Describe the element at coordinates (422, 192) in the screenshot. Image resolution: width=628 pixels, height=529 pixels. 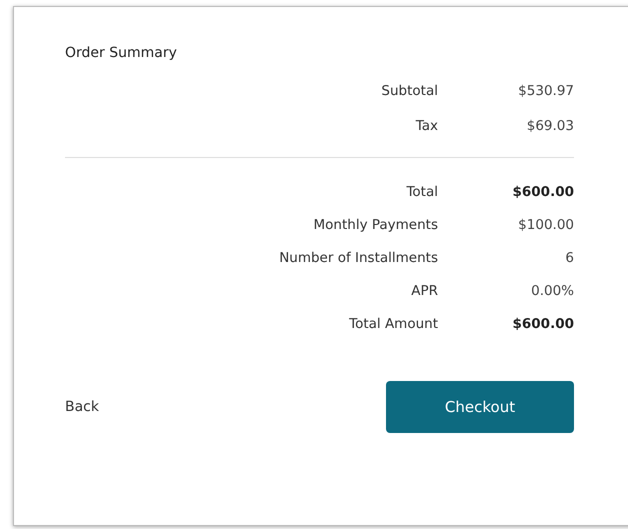
I see `row-label: Total` at that location.